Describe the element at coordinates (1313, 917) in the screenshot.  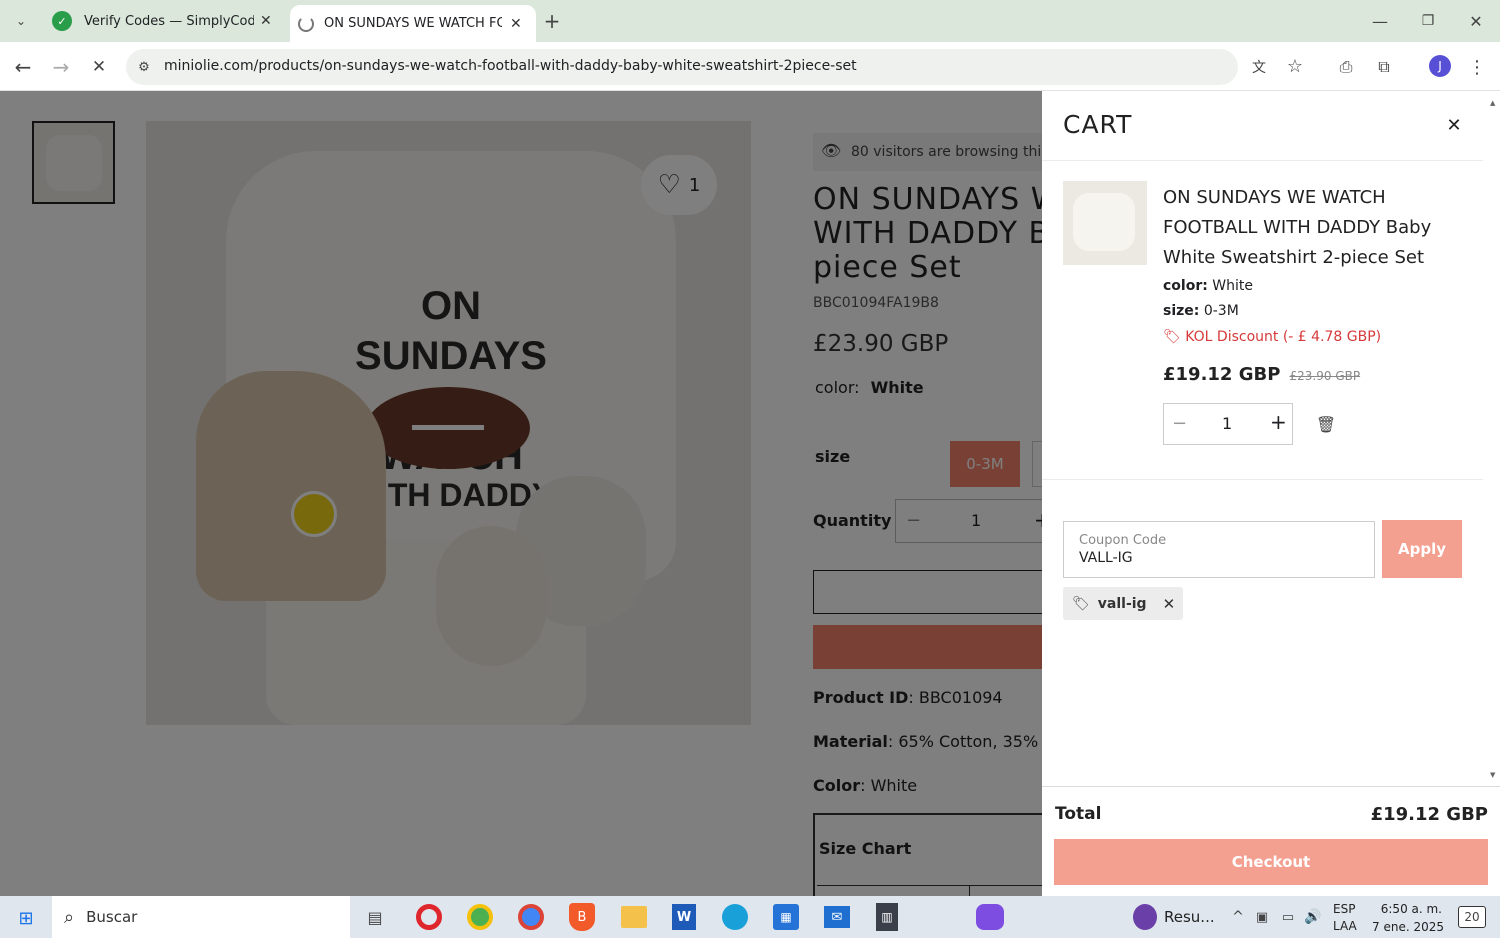
I see `volume-icon: 🔊` at that location.